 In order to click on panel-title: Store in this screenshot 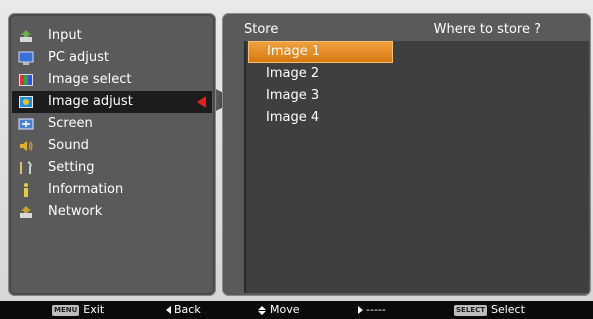, I will do `click(261, 29)`.